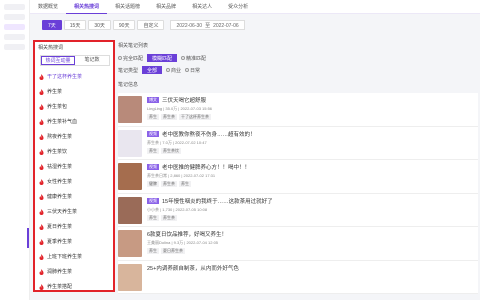 This screenshot has height=300, width=480. I want to click on keyword-item: 润肺养生茶, so click(75, 271).